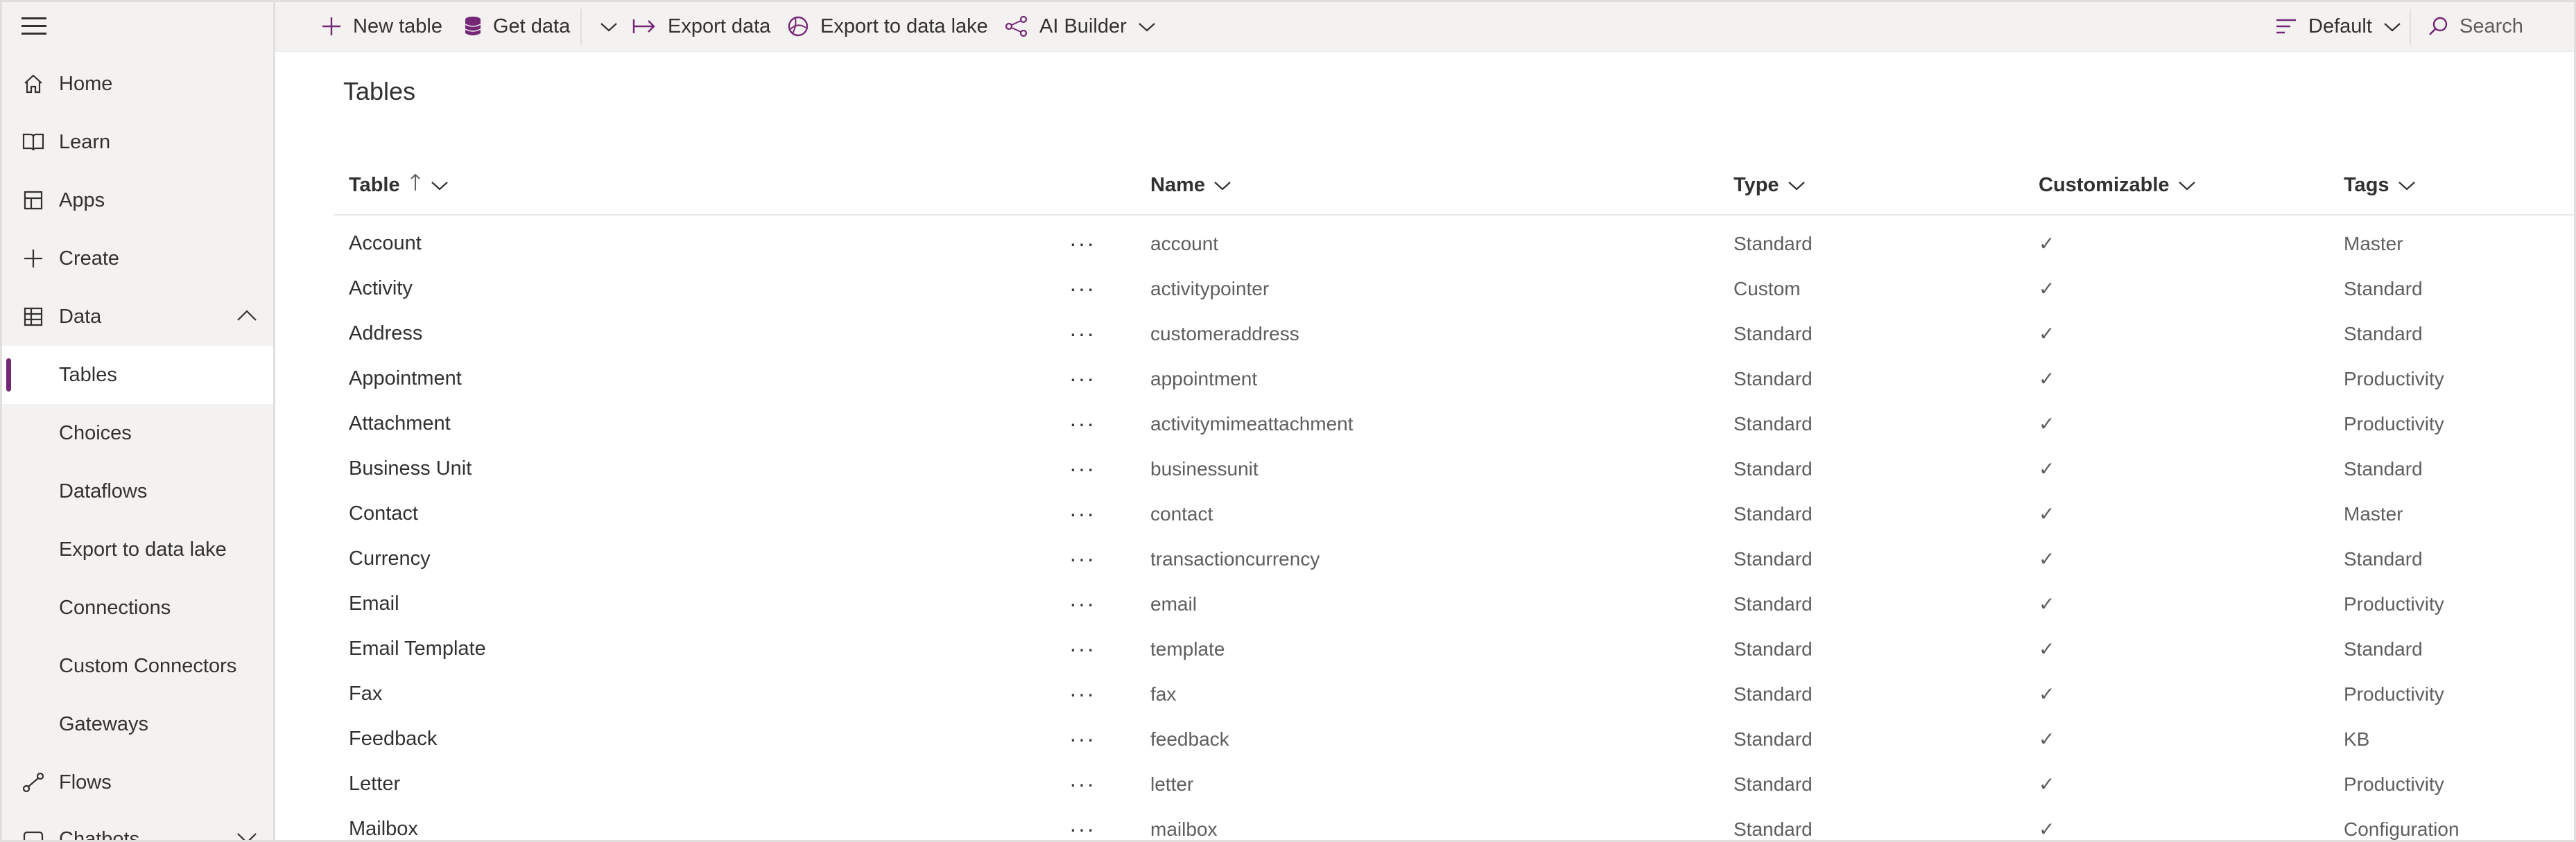 The image size is (2576, 842). I want to click on table-row: Account ··· account Standard ✓ Master, so click(1454, 243).